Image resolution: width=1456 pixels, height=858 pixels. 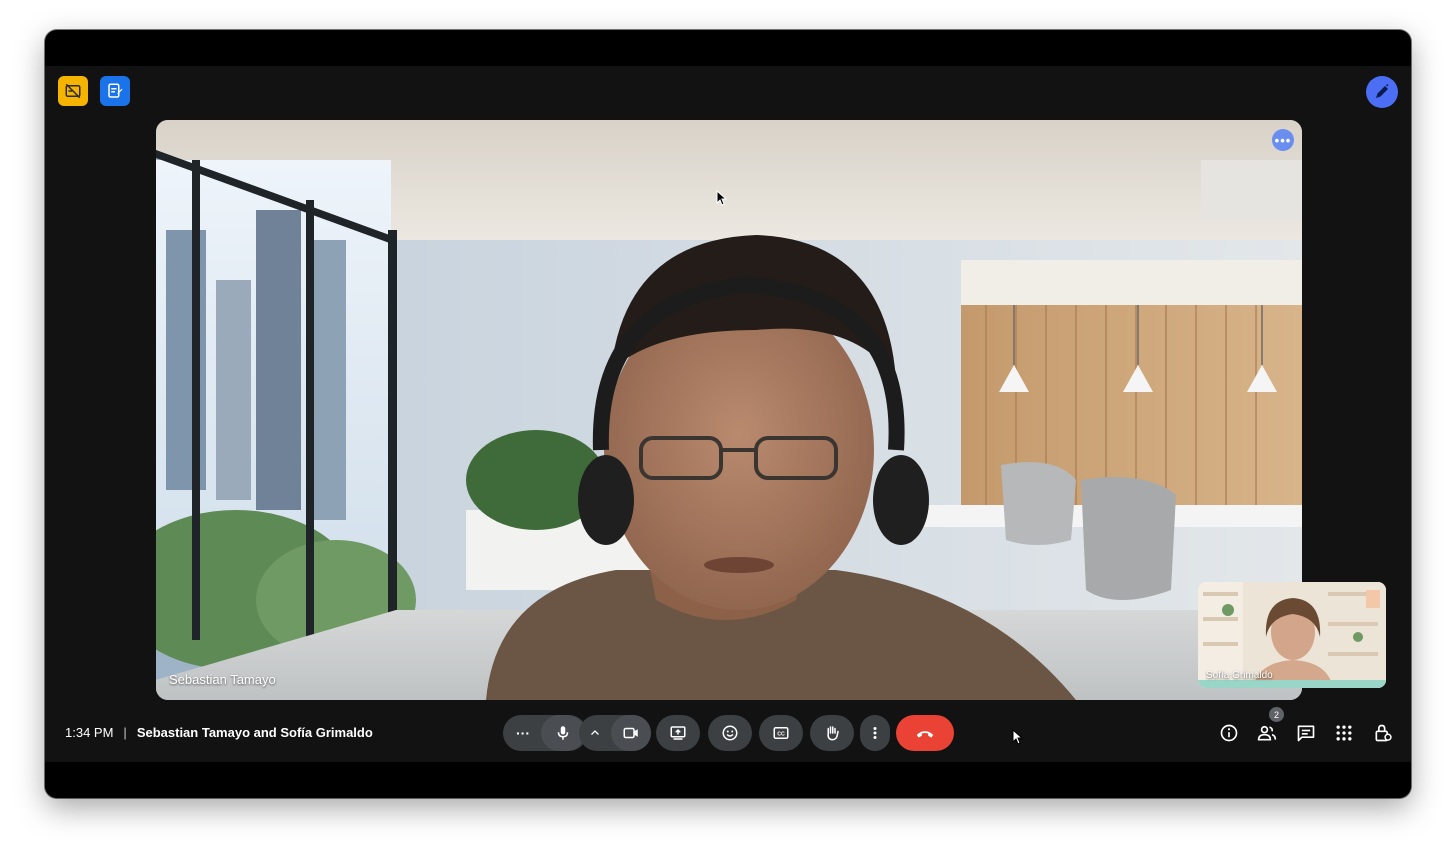 I want to click on video-options-button, so click(x=595, y=733).